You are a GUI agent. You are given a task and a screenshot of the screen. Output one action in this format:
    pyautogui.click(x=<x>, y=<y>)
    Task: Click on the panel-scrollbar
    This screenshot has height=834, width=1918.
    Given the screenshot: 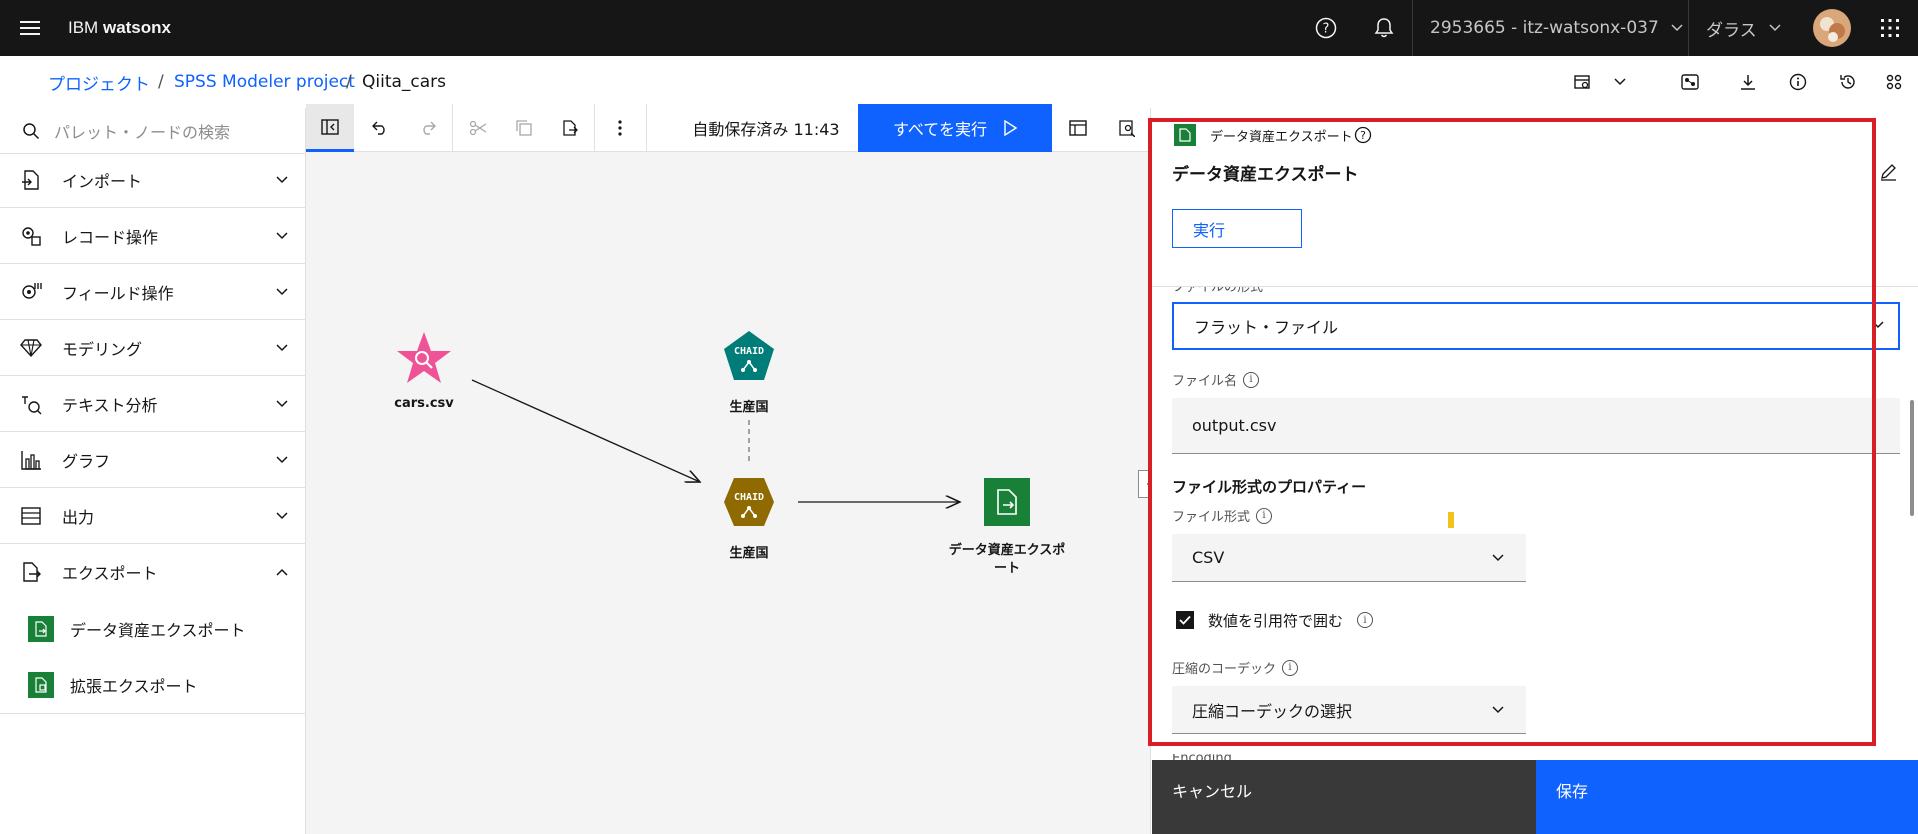 What is the action you would take?
    pyautogui.click(x=1912, y=458)
    